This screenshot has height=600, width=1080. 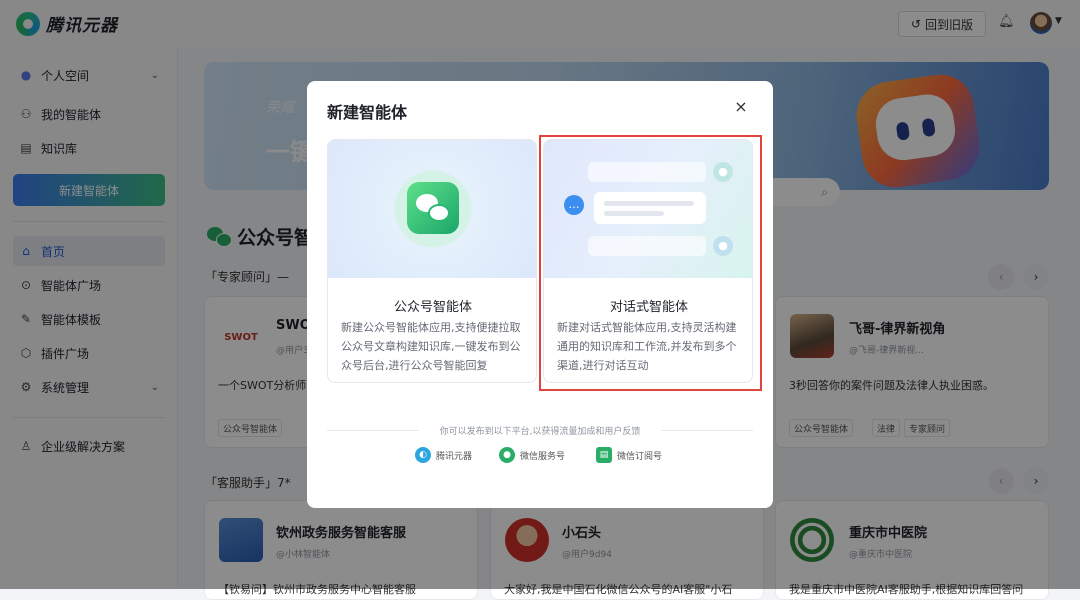 I want to click on wechat-service-icon: ●, so click(x=507, y=455).